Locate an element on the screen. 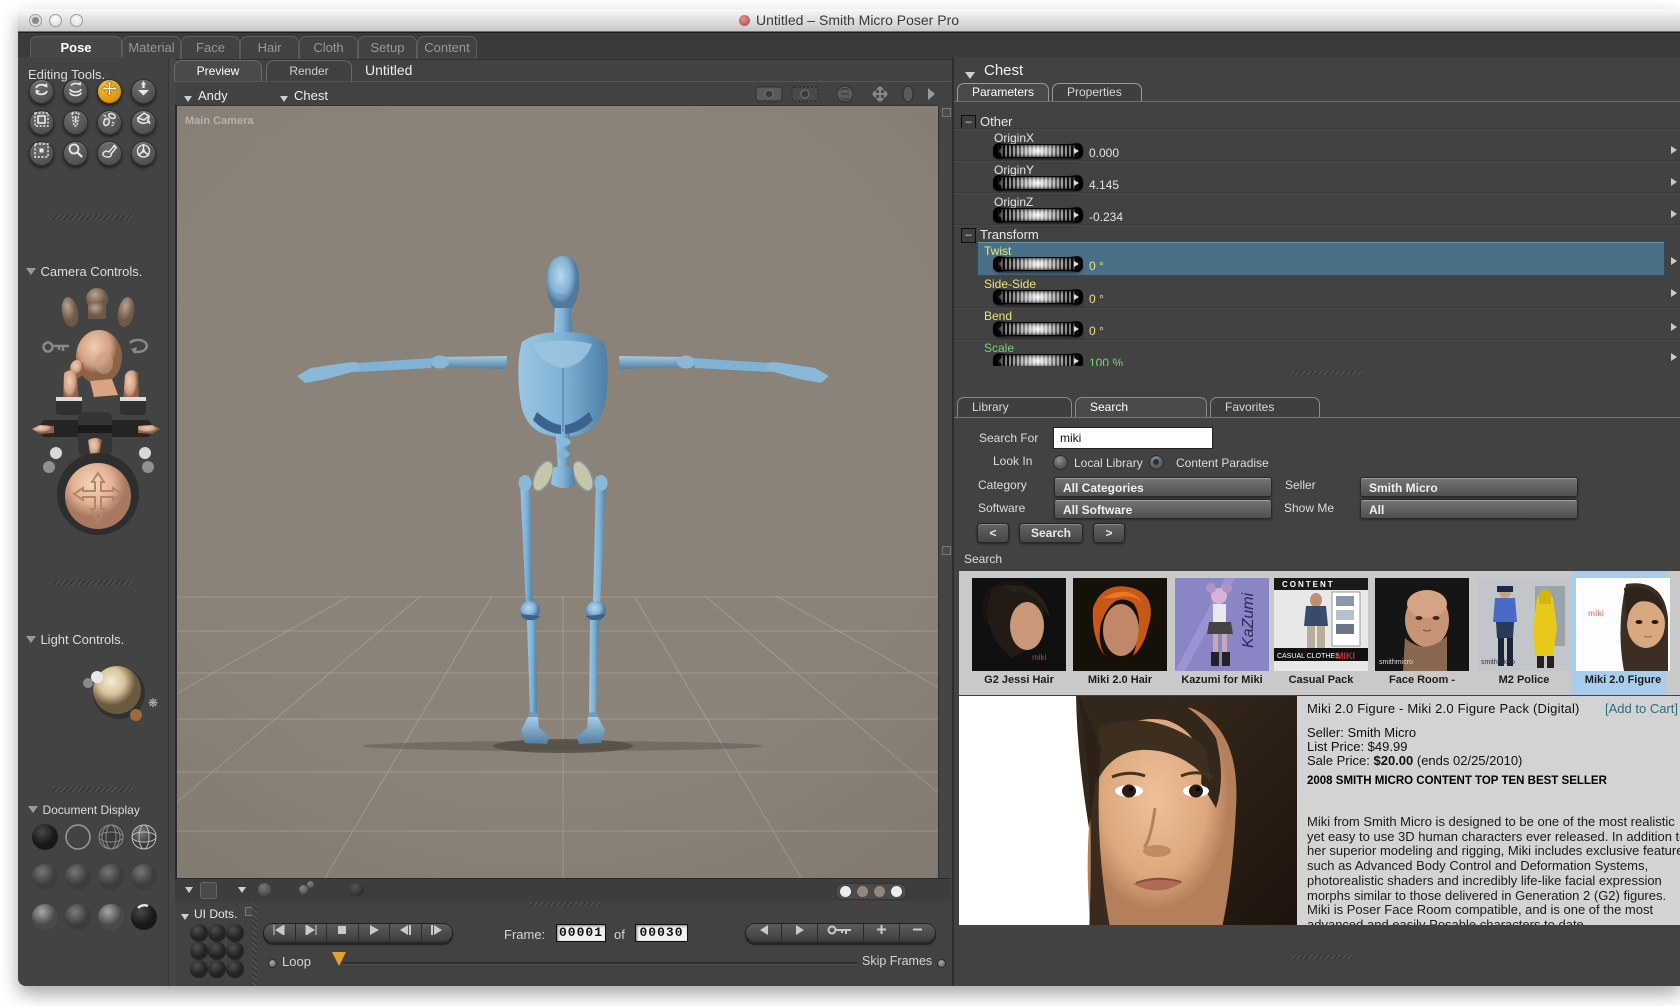  svg-text: CONTENT is located at coordinates (1308, 584).